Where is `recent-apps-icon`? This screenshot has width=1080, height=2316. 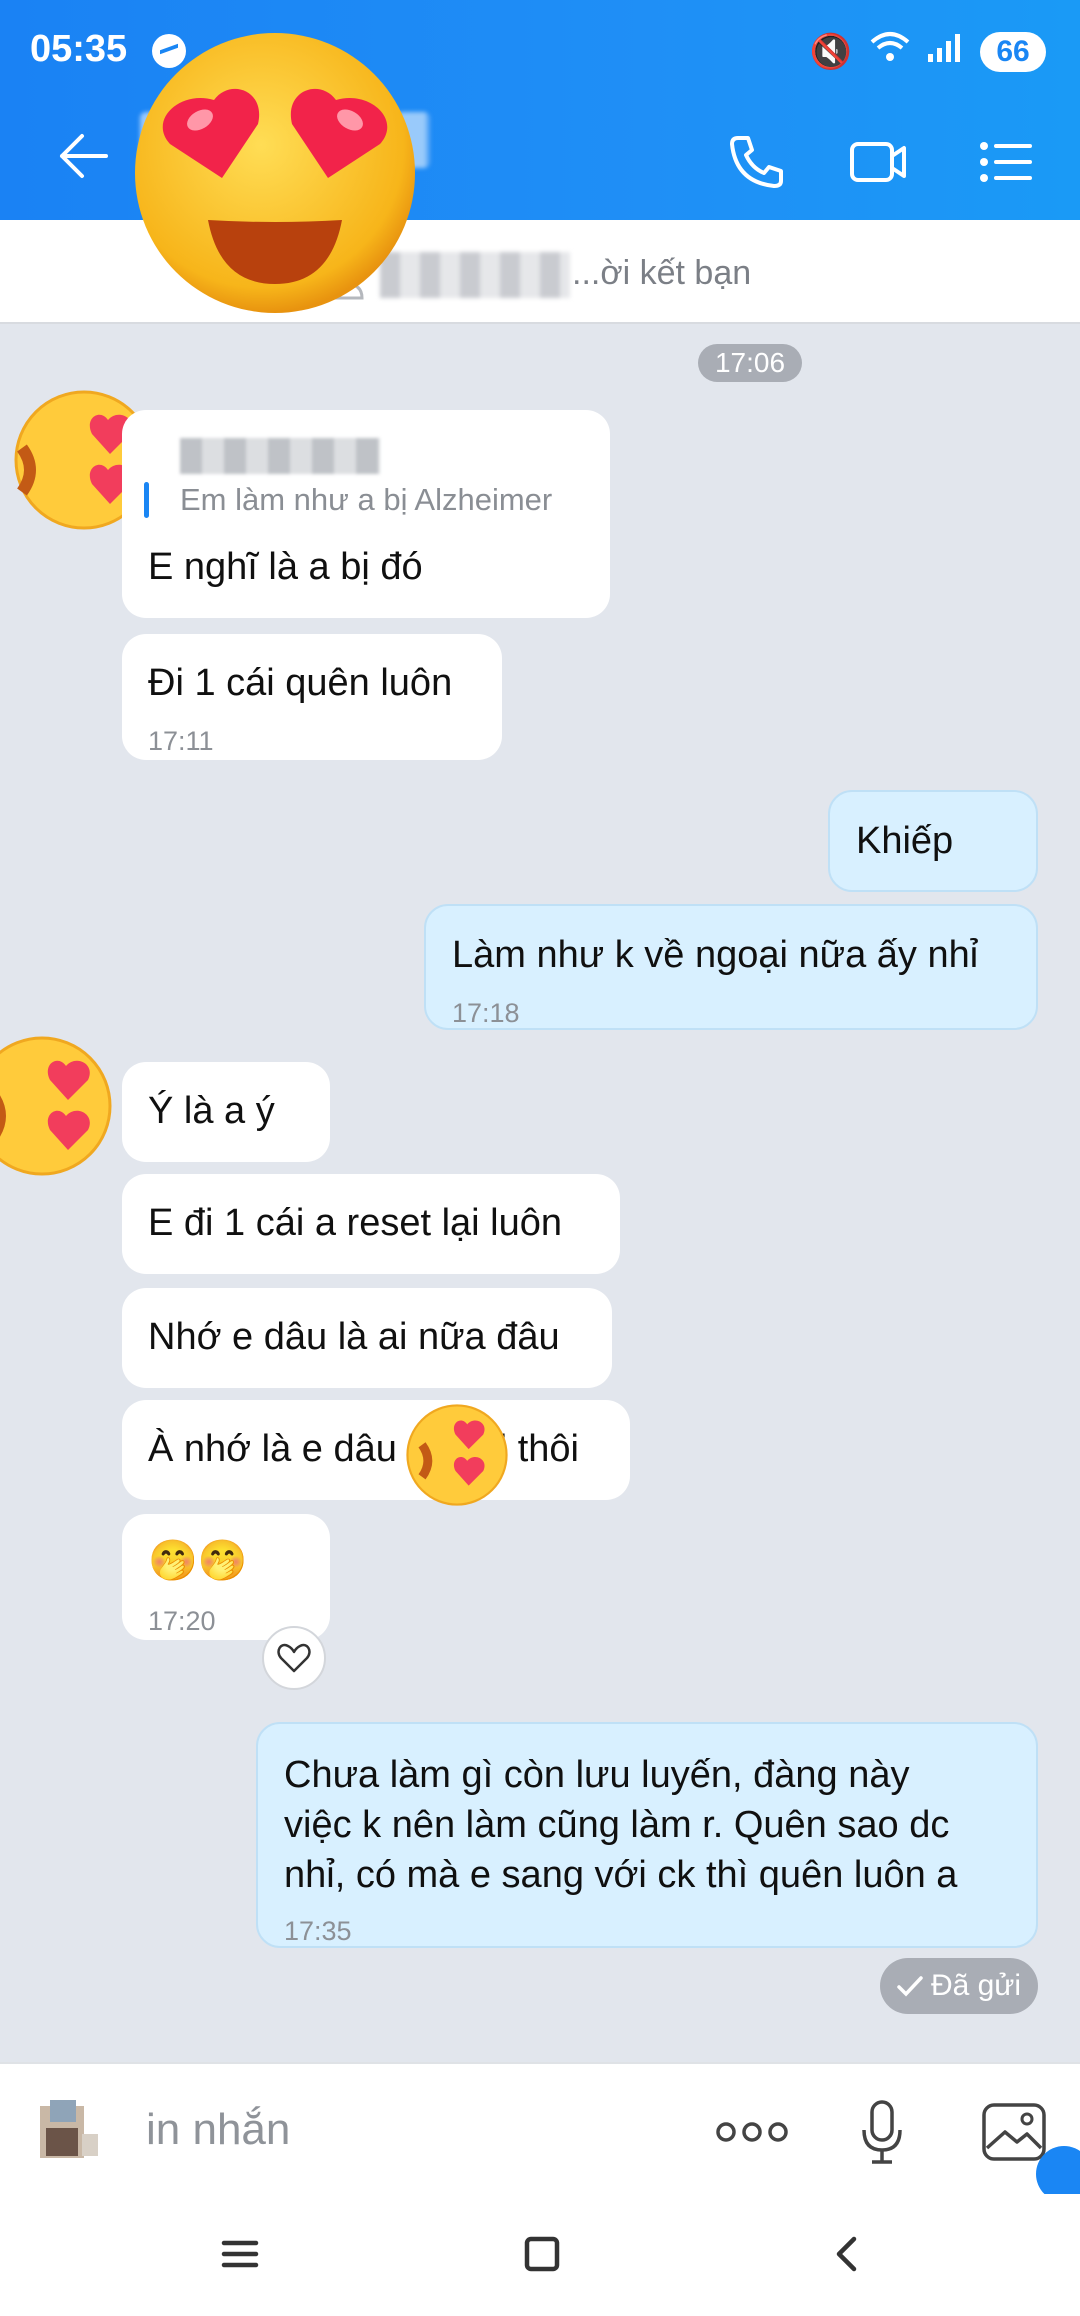 recent-apps-icon is located at coordinates (240, 2254).